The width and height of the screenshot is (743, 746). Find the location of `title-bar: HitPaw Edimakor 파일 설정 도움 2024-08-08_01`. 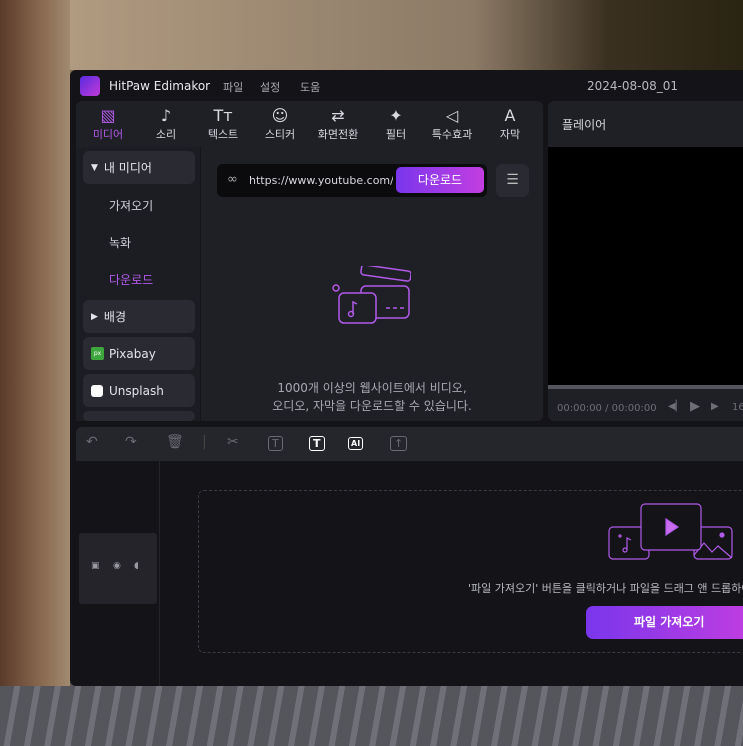

title-bar: HitPaw Edimakor 파일 설정 도움 2024-08-08_01 is located at coordinates (406, 85).